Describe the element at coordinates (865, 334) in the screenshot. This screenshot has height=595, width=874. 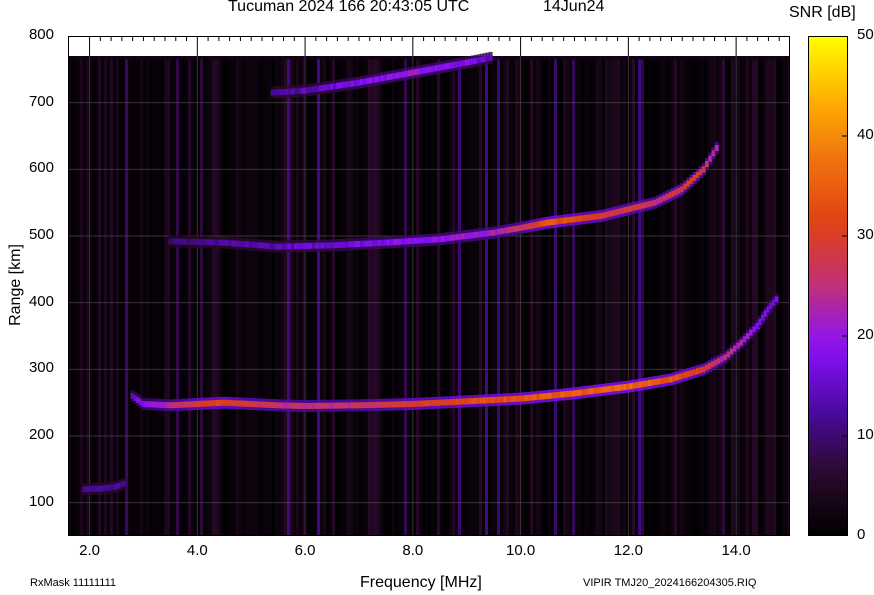
I see `colorbar-tick-label: 20` at that location.